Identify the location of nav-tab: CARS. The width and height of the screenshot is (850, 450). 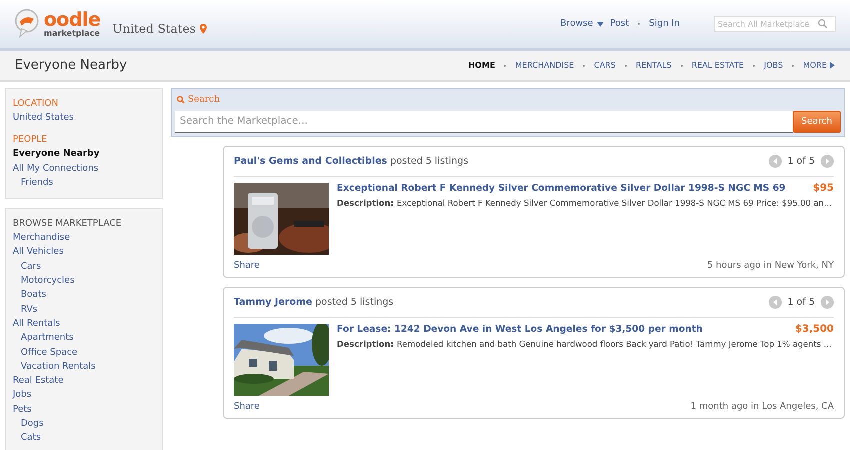
(605, 65).